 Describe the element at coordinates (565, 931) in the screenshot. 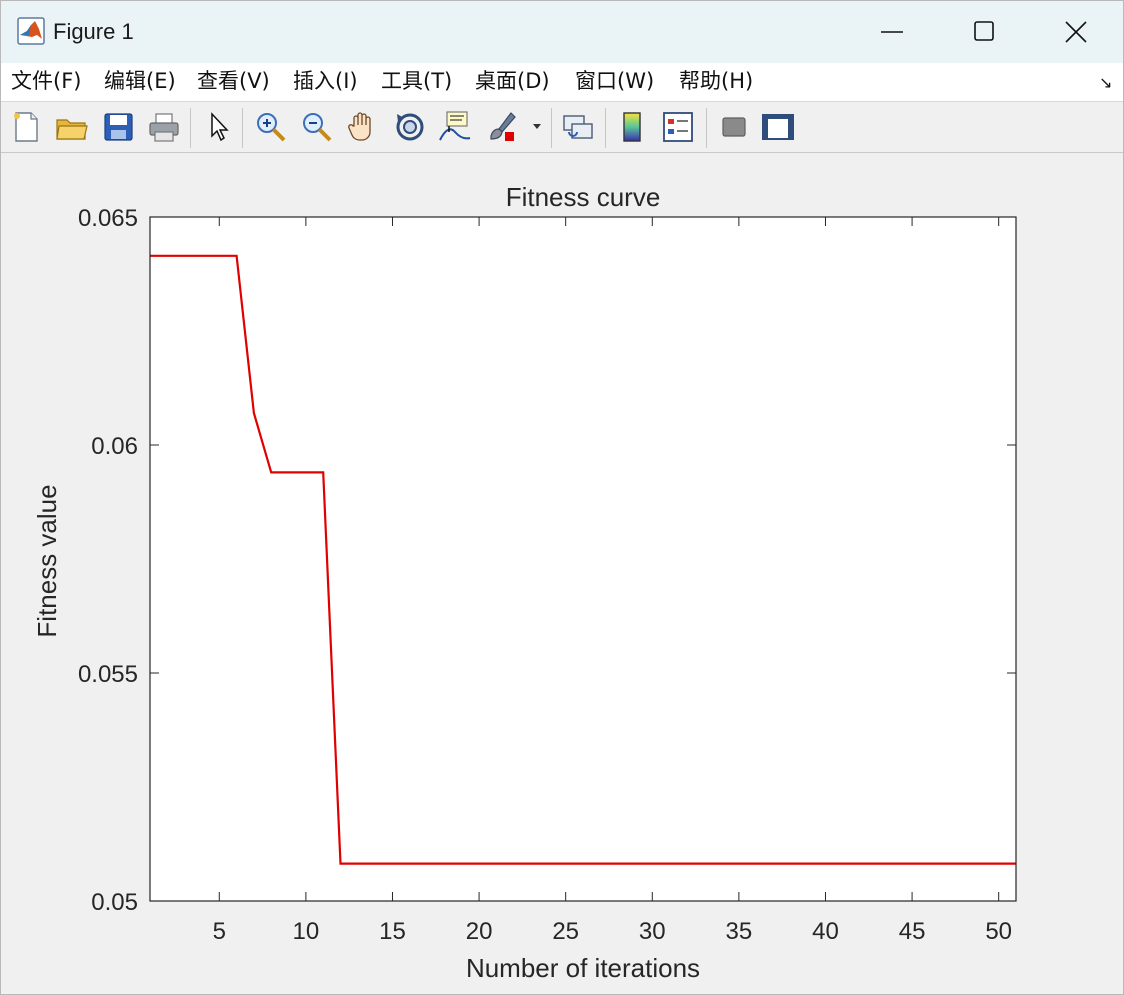

I see `x-tick-label: 25` at that location.